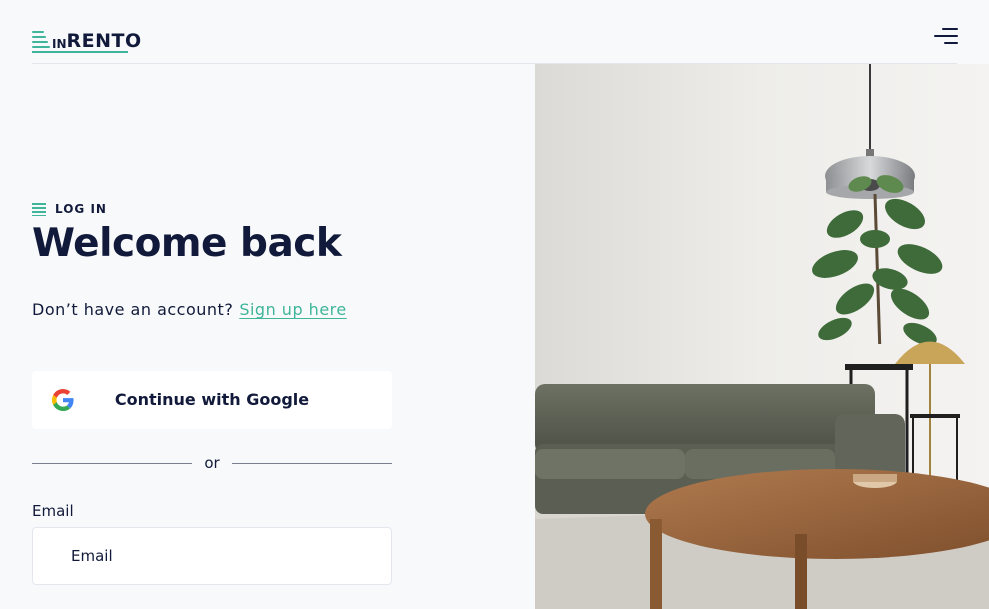  Describe the element at coordinates (104, 41) in the screenshot. I see `logo-rento: RENTO` at that location.